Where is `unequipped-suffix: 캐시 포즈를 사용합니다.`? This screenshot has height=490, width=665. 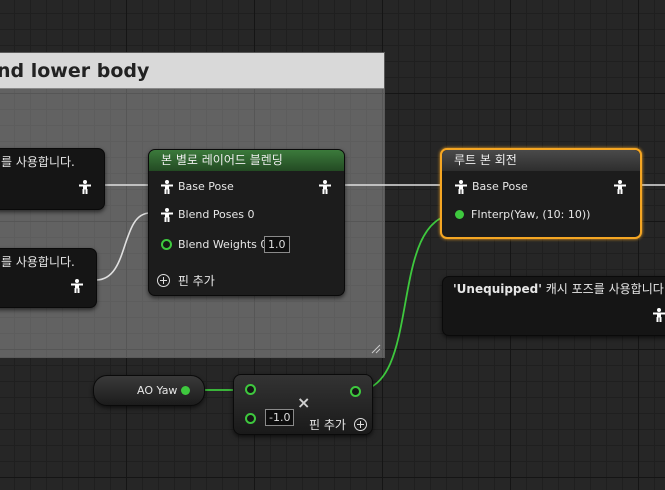
unequipped-suffix: 캐시 포즈를 사용합니다. is located at coordinates (603, 289).